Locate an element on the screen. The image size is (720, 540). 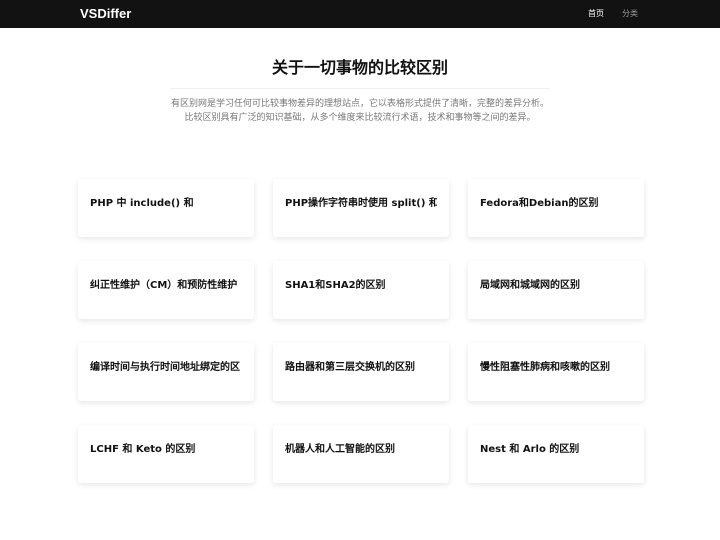
article-card: Nest 和 Arlo 的区别 is located at coordinates (556, 454).